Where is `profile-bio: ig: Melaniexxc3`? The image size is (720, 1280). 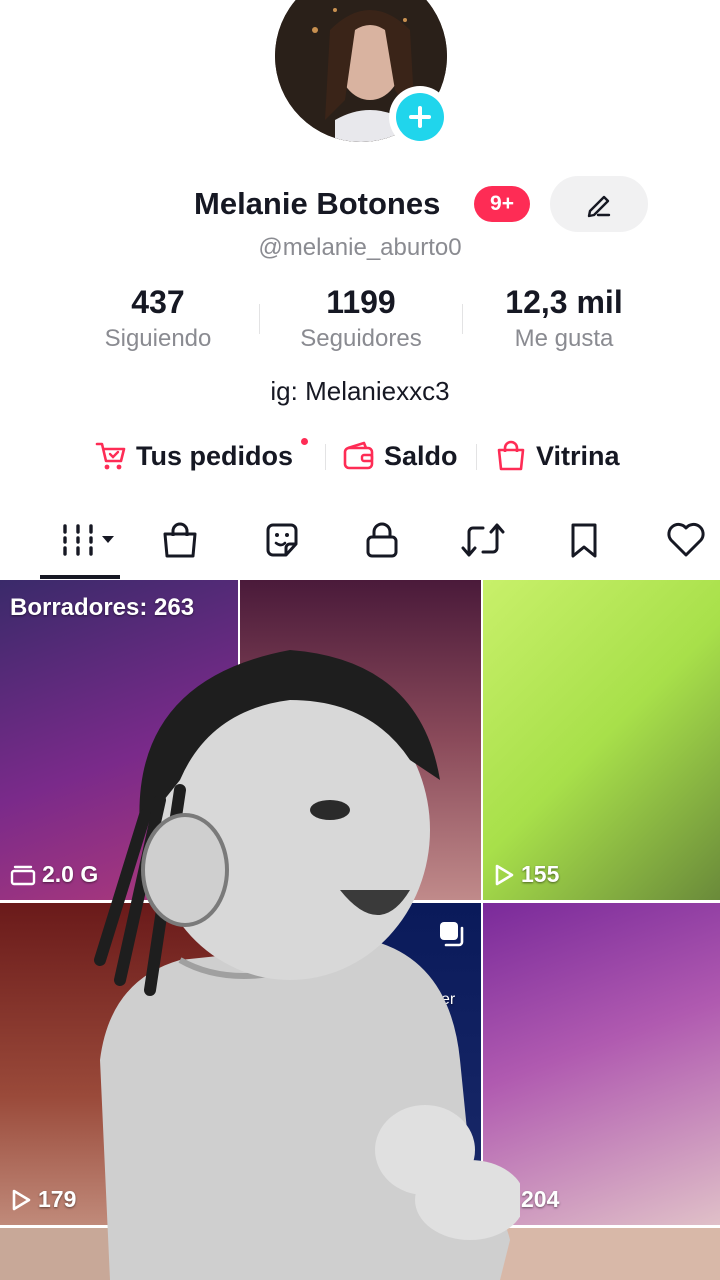 profile-bio: ig: Melaniexxc3 is located at coordinates (360, 391).